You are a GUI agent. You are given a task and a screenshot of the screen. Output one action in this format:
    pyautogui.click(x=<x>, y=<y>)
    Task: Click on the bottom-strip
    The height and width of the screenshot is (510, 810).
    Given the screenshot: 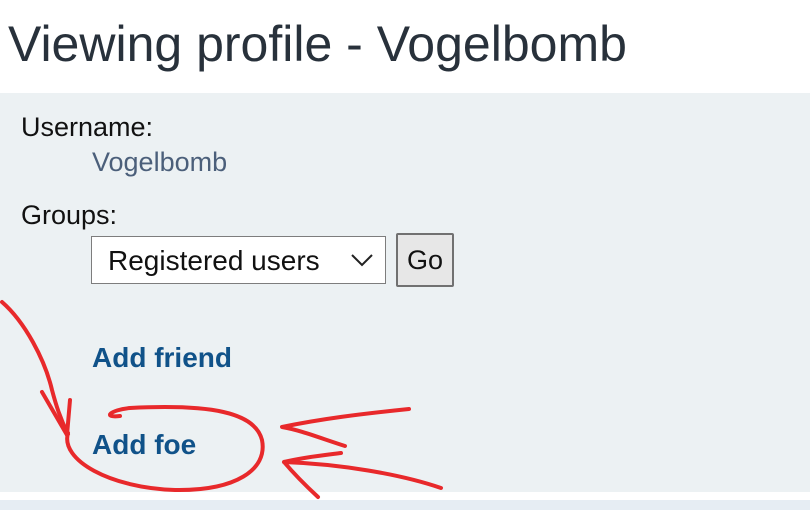 What is the action you would take?
    pyautogui.click(x=405, y=505)
    